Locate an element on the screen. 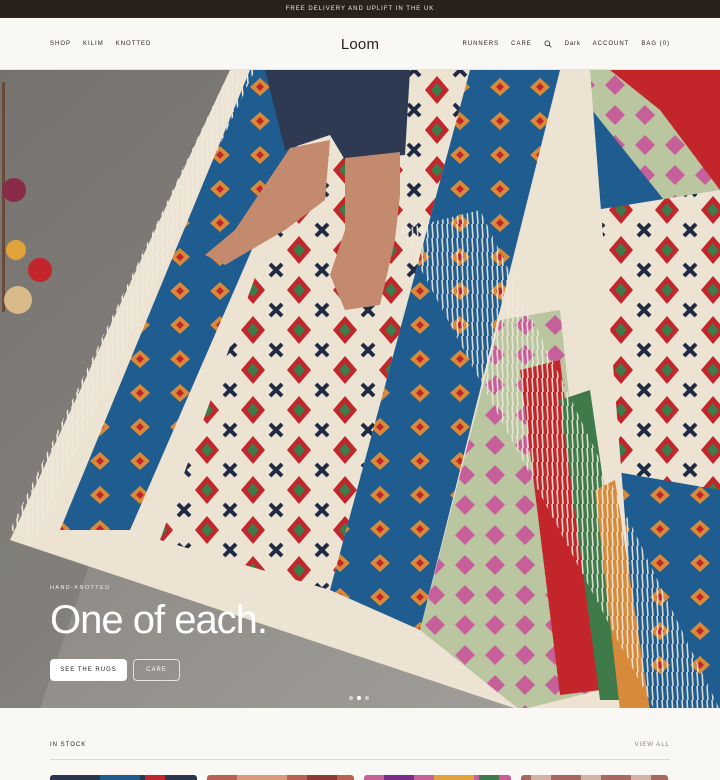 Image resolution: width=720 pixels, height=780 pixels. hero-cta-row: SEE THE RUGS CARE is located at coordinates (115, 670).